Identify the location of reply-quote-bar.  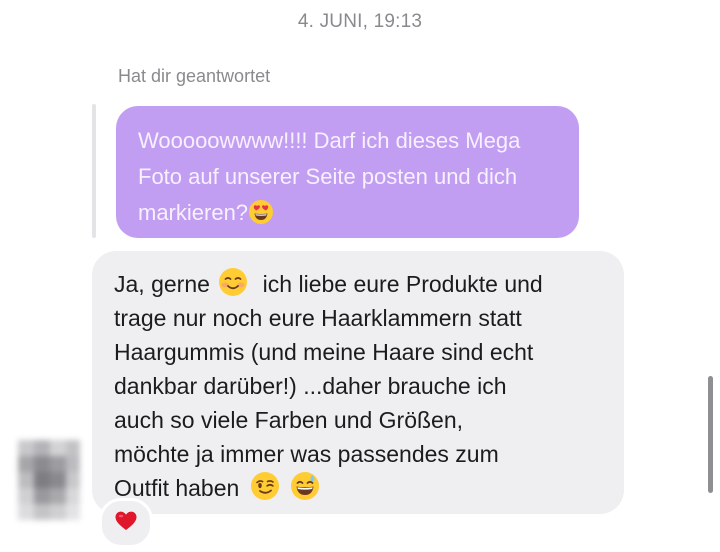
(94, 171).